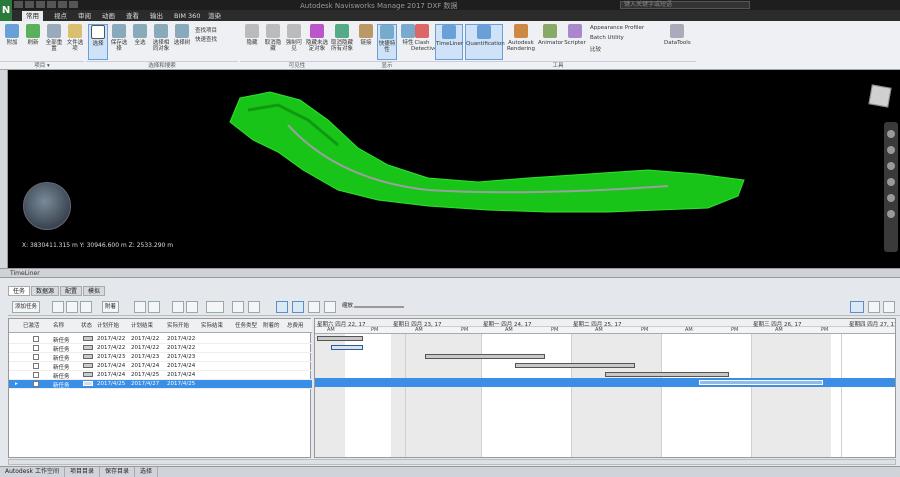 The height and width of the screenshot is (477, 900). What do you see at coordinates (160, 357) in the screenshot?
I see `task-row: 新任务 2017/4/23 2017/4/23 2017/4/23` at bounding box center [160, 357].